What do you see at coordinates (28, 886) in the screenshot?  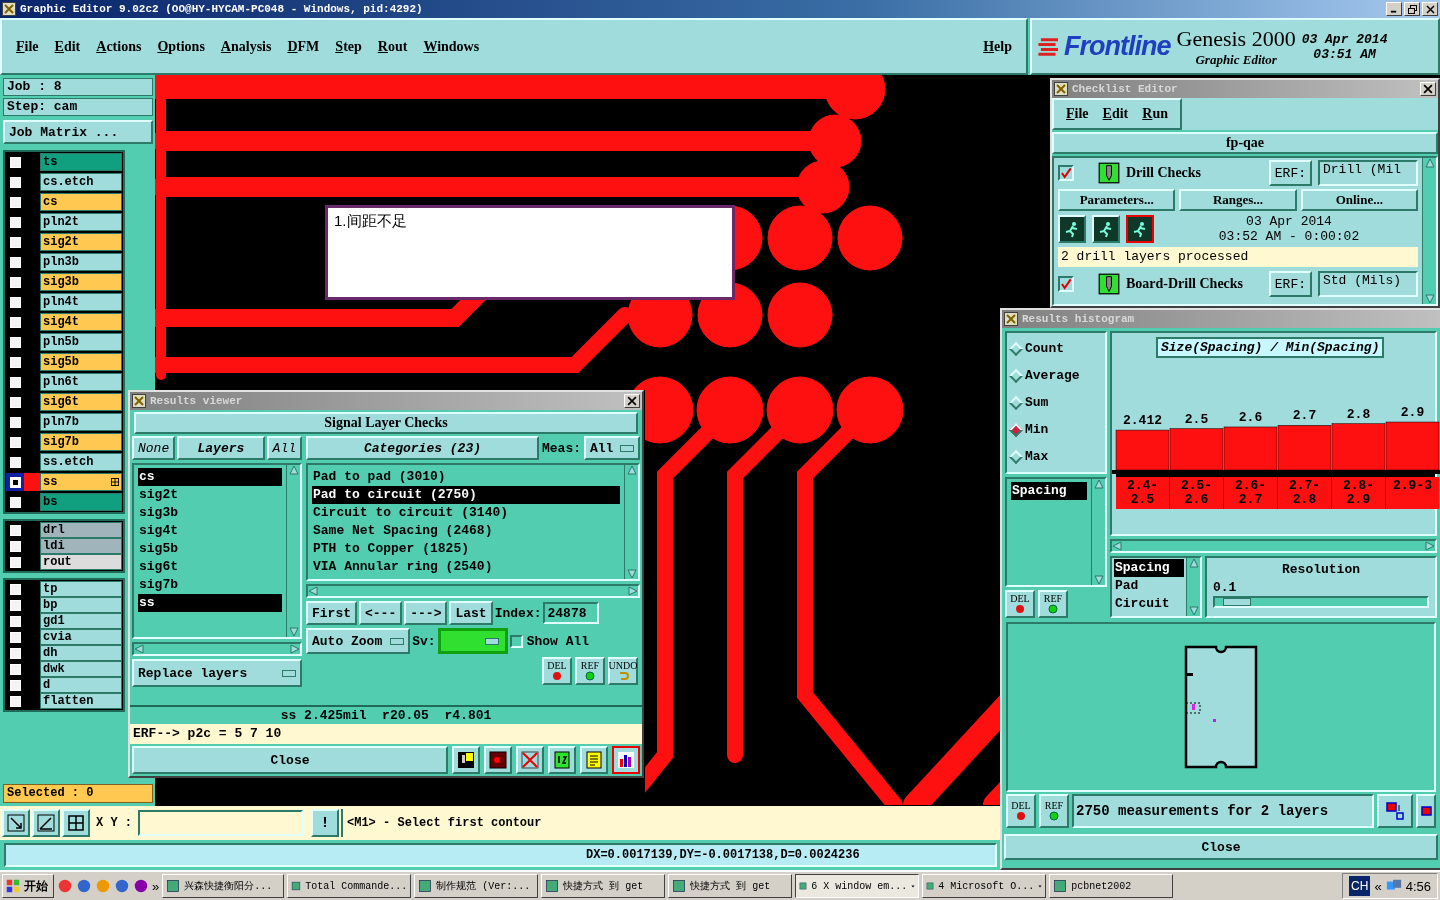 I see `start-button: 开始` at bounding box center [28, 886].